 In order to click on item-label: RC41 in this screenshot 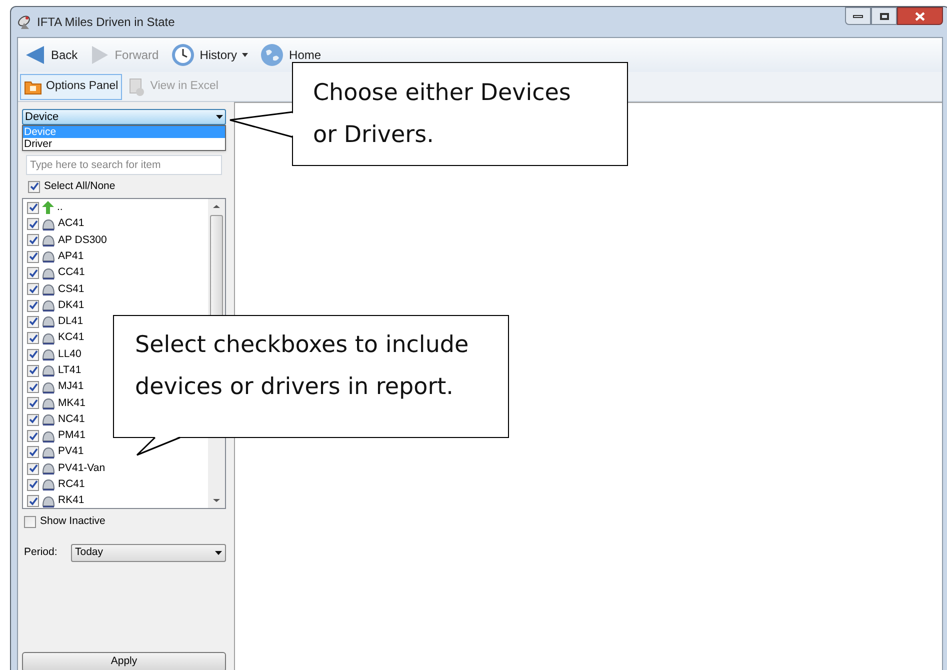, I will do `click(71, 484)`.